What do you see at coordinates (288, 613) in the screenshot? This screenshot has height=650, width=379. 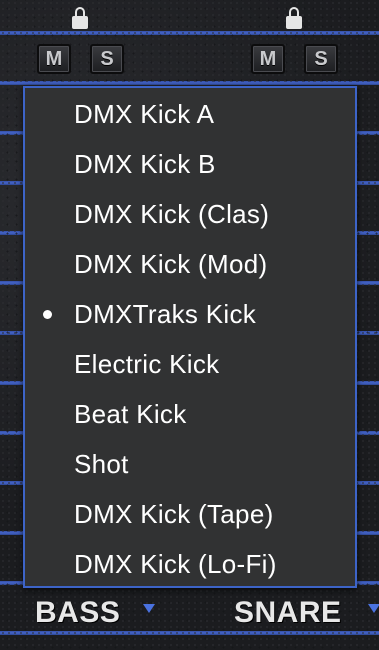 I see `snare-label: SNARE` at bounding box center [288, 613].